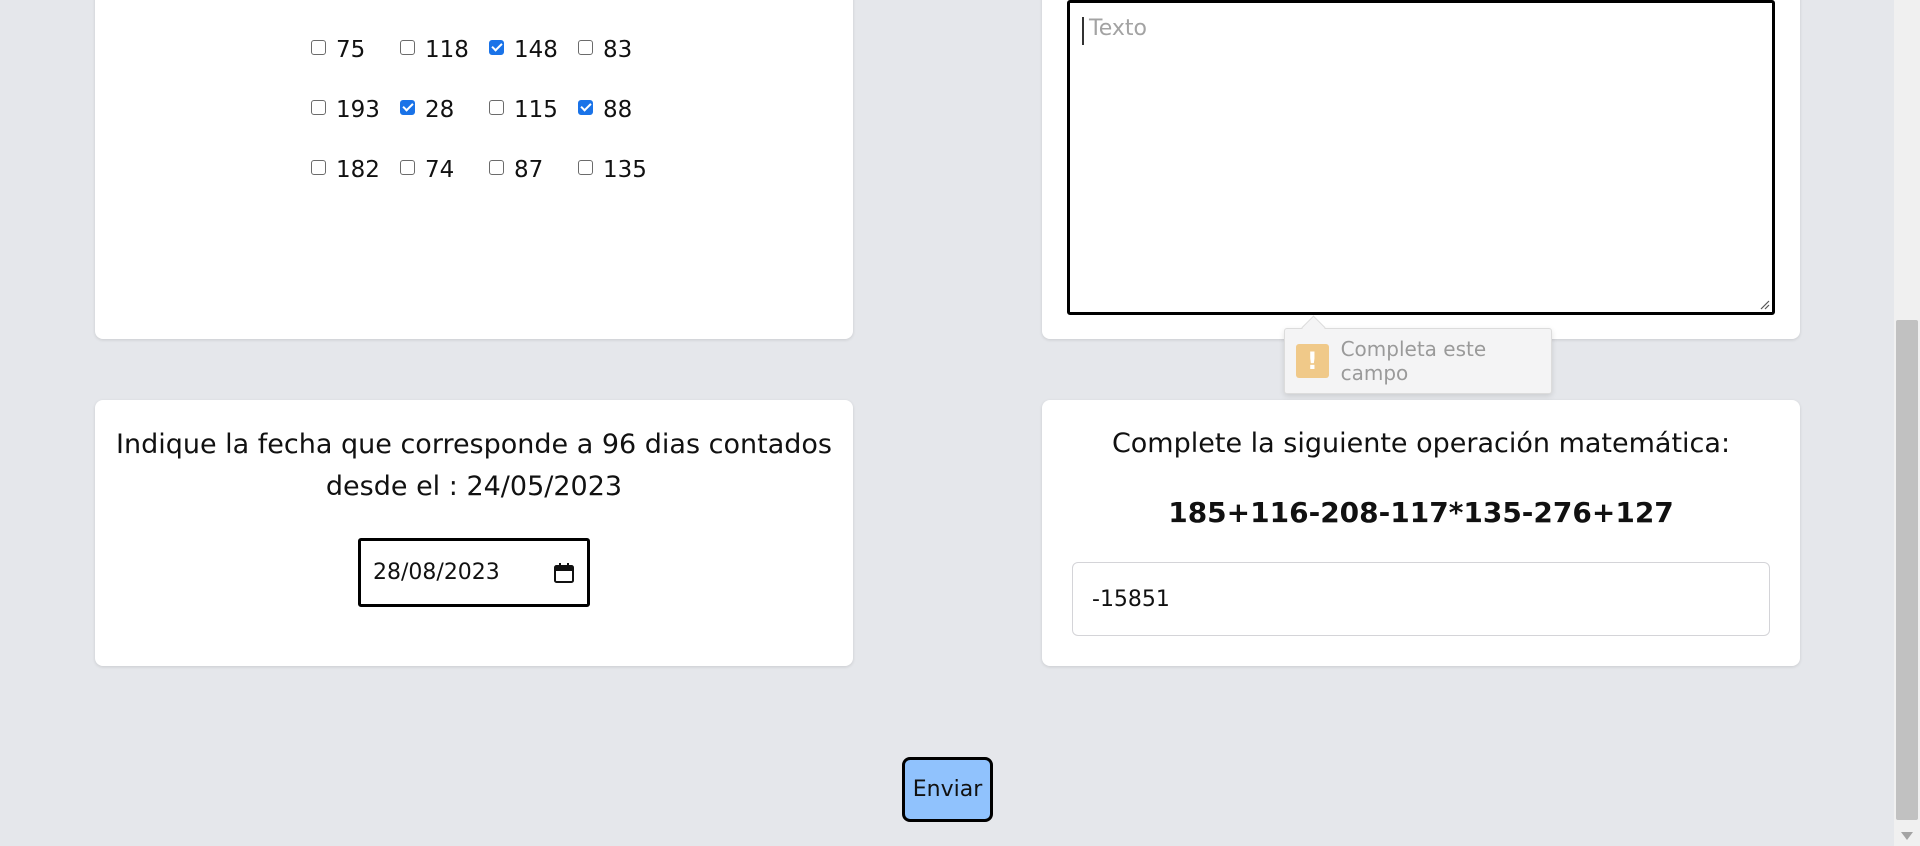  Describe the element at coordinates (564, 573) in the screenshot. I see `calendar-icon` at that location.